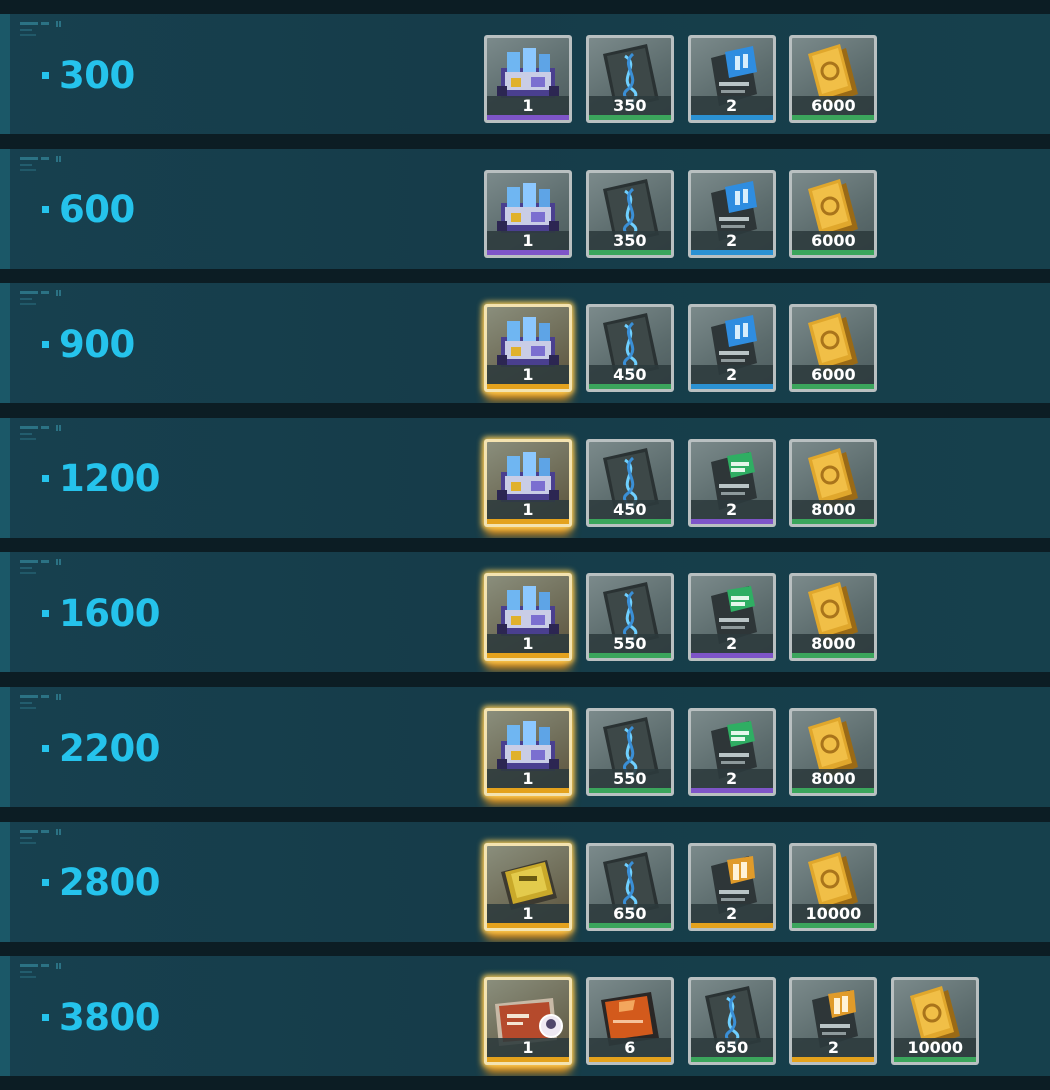  I want to click on tier-threshold: 300, so click(88, 75).